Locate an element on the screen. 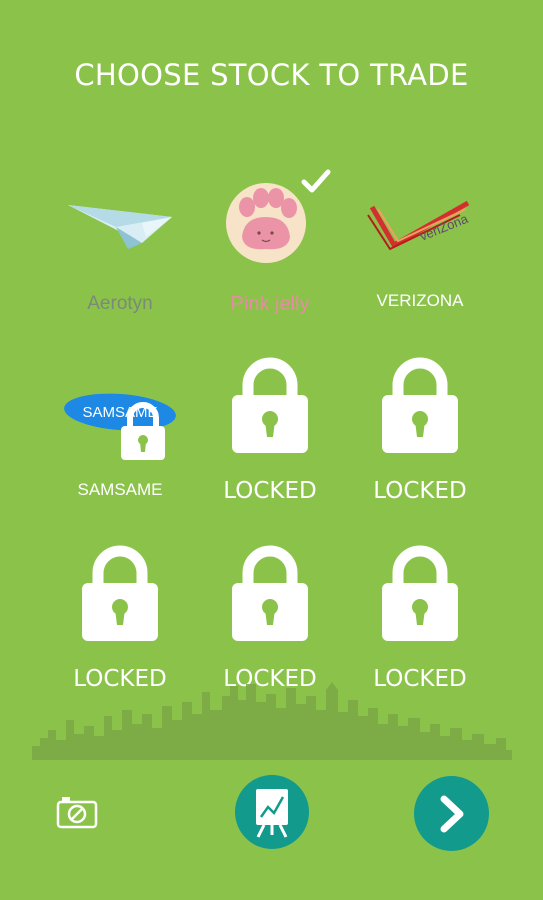 This screenshot has width=543, height=900. camera-off-icon is located at coordinates (77, 812).